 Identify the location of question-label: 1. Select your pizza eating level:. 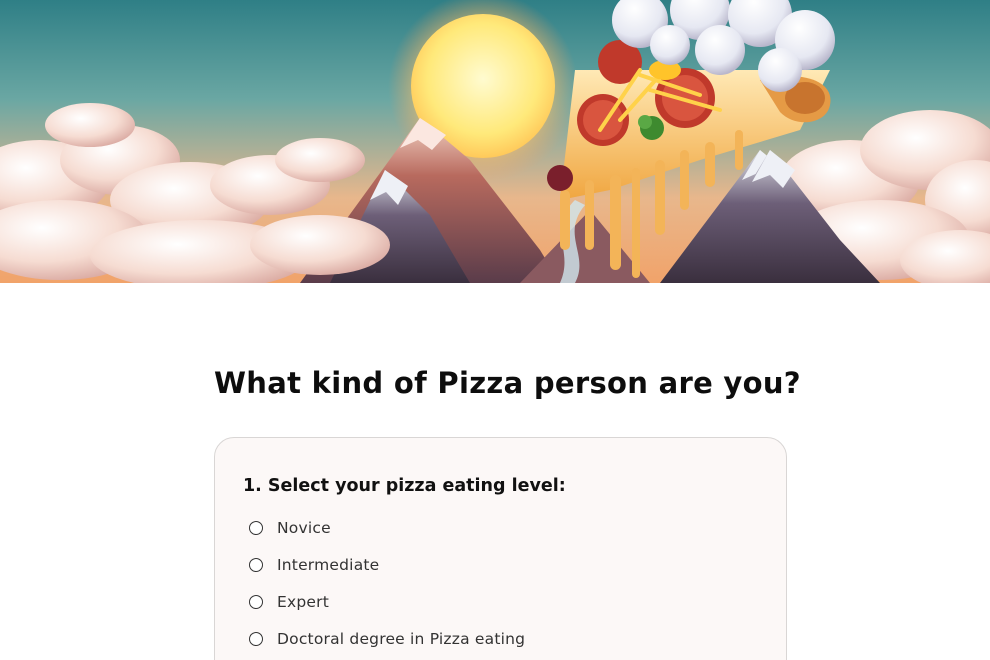
(404, 486).